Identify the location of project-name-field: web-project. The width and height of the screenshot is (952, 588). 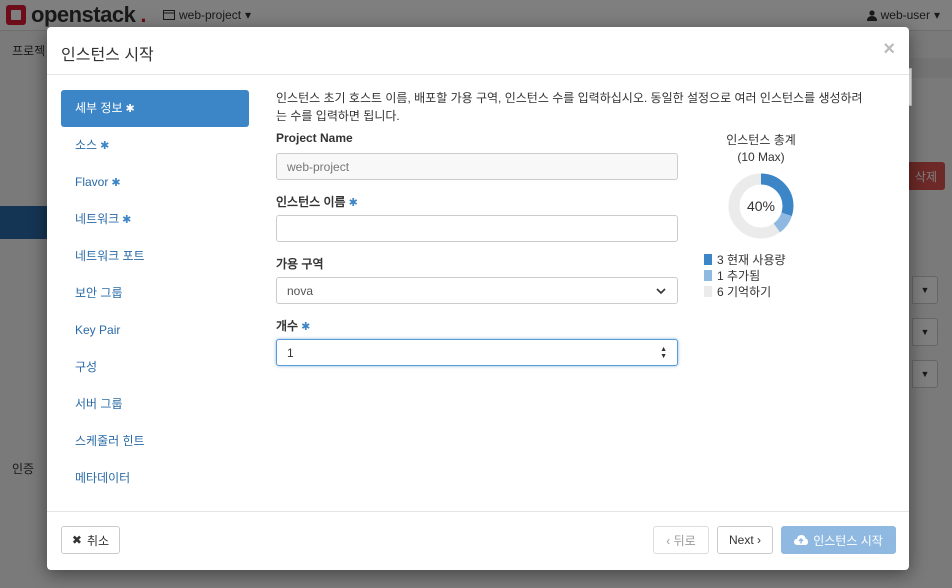
(477, 166).